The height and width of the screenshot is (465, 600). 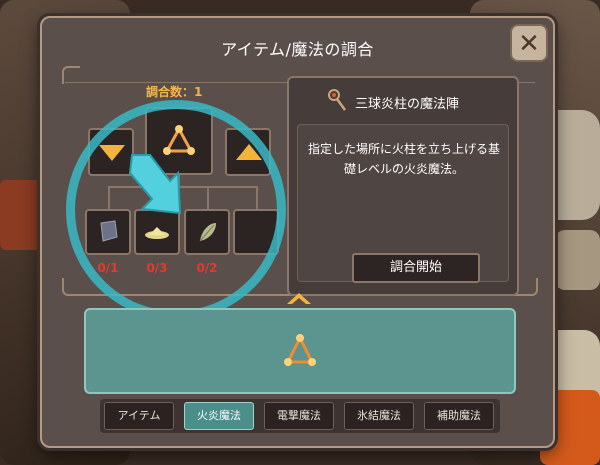 I want to click on tab-support-magic: 補助魔法, so click(x=459, y=416).